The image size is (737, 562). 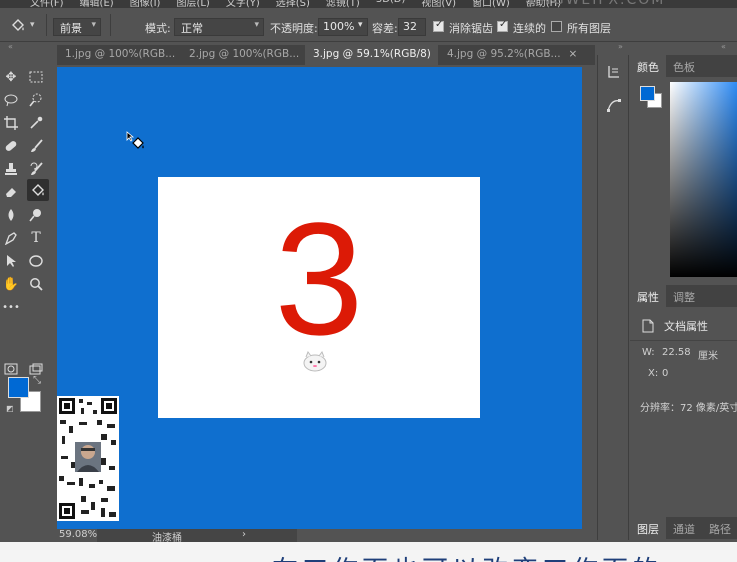 What do you see at coordinates (556, 26) in the screenshot?
I see `all-layers-checkbox` at bounding box center [556, 26].